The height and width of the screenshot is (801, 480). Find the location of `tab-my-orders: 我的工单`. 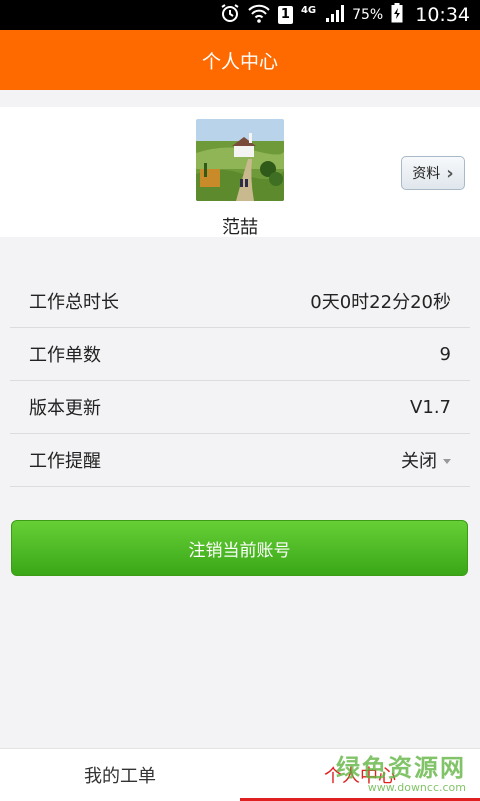

tab-my-orders: 我的工单 is located at coordinates (120, 775).